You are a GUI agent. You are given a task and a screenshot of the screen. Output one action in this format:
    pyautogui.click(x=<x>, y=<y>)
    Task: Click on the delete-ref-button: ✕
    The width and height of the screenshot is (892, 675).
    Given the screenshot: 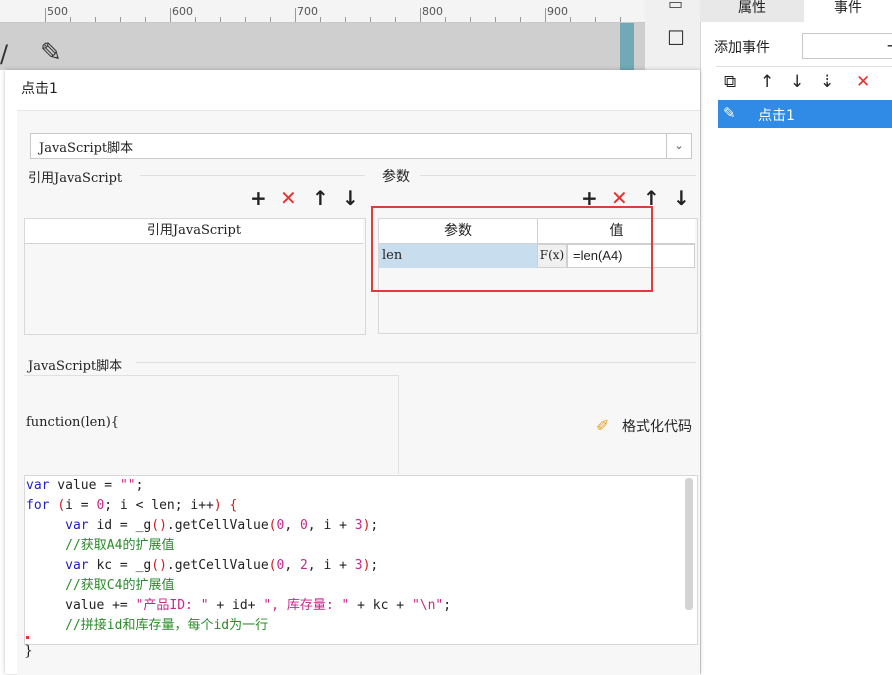 What is the action you would take?
    pyautogui.click(x=288, y=198)
    